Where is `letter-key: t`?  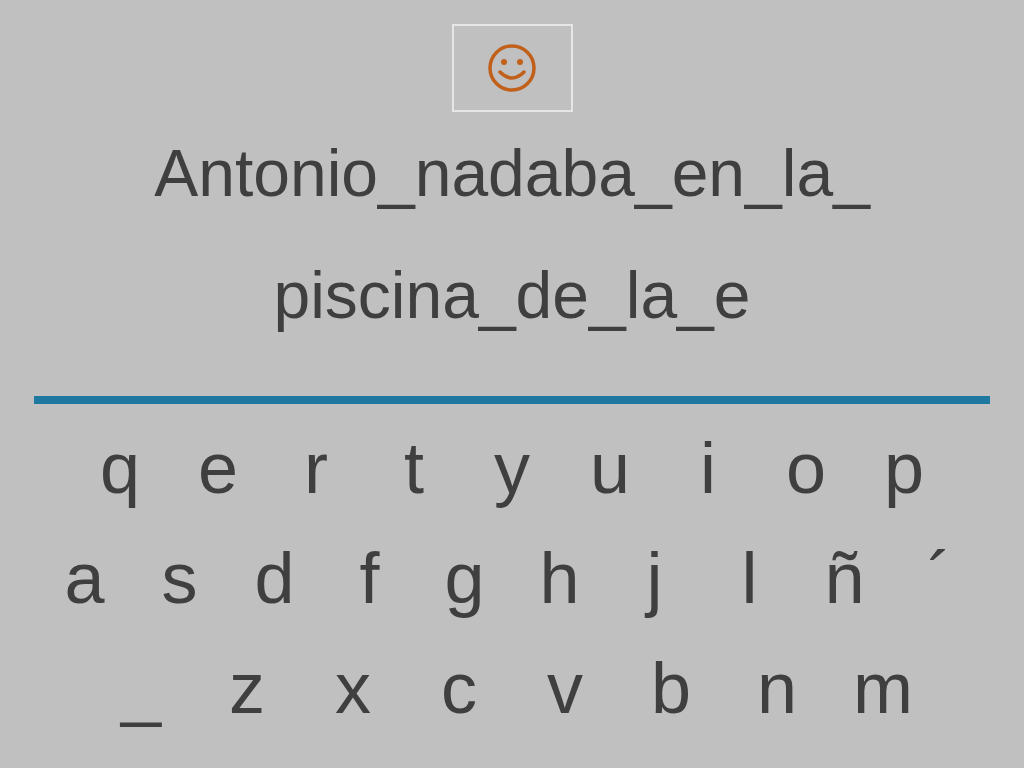 letter-key: t is located at coordinates (414, 468).